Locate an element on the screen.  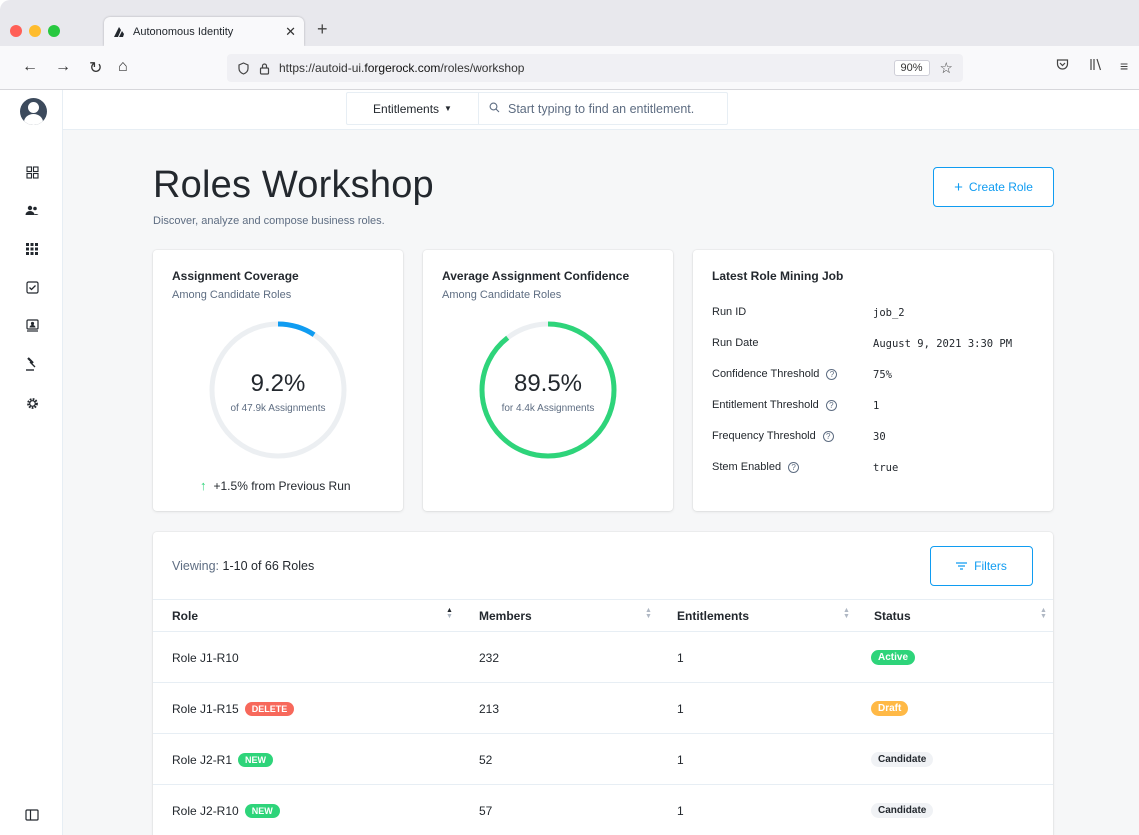
menu-icon: ≡ is located at coordinates (1124, 66).